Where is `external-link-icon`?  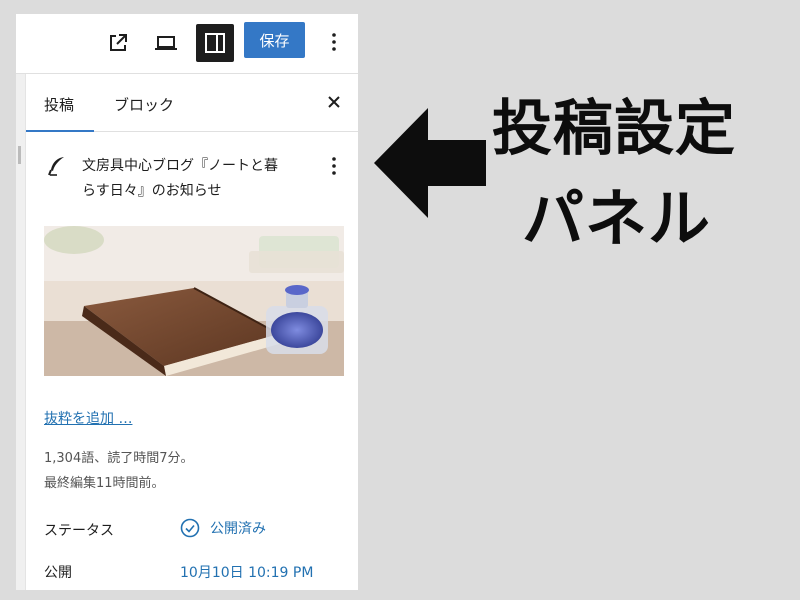
external-link-icon is located at coordinates (118, 43).